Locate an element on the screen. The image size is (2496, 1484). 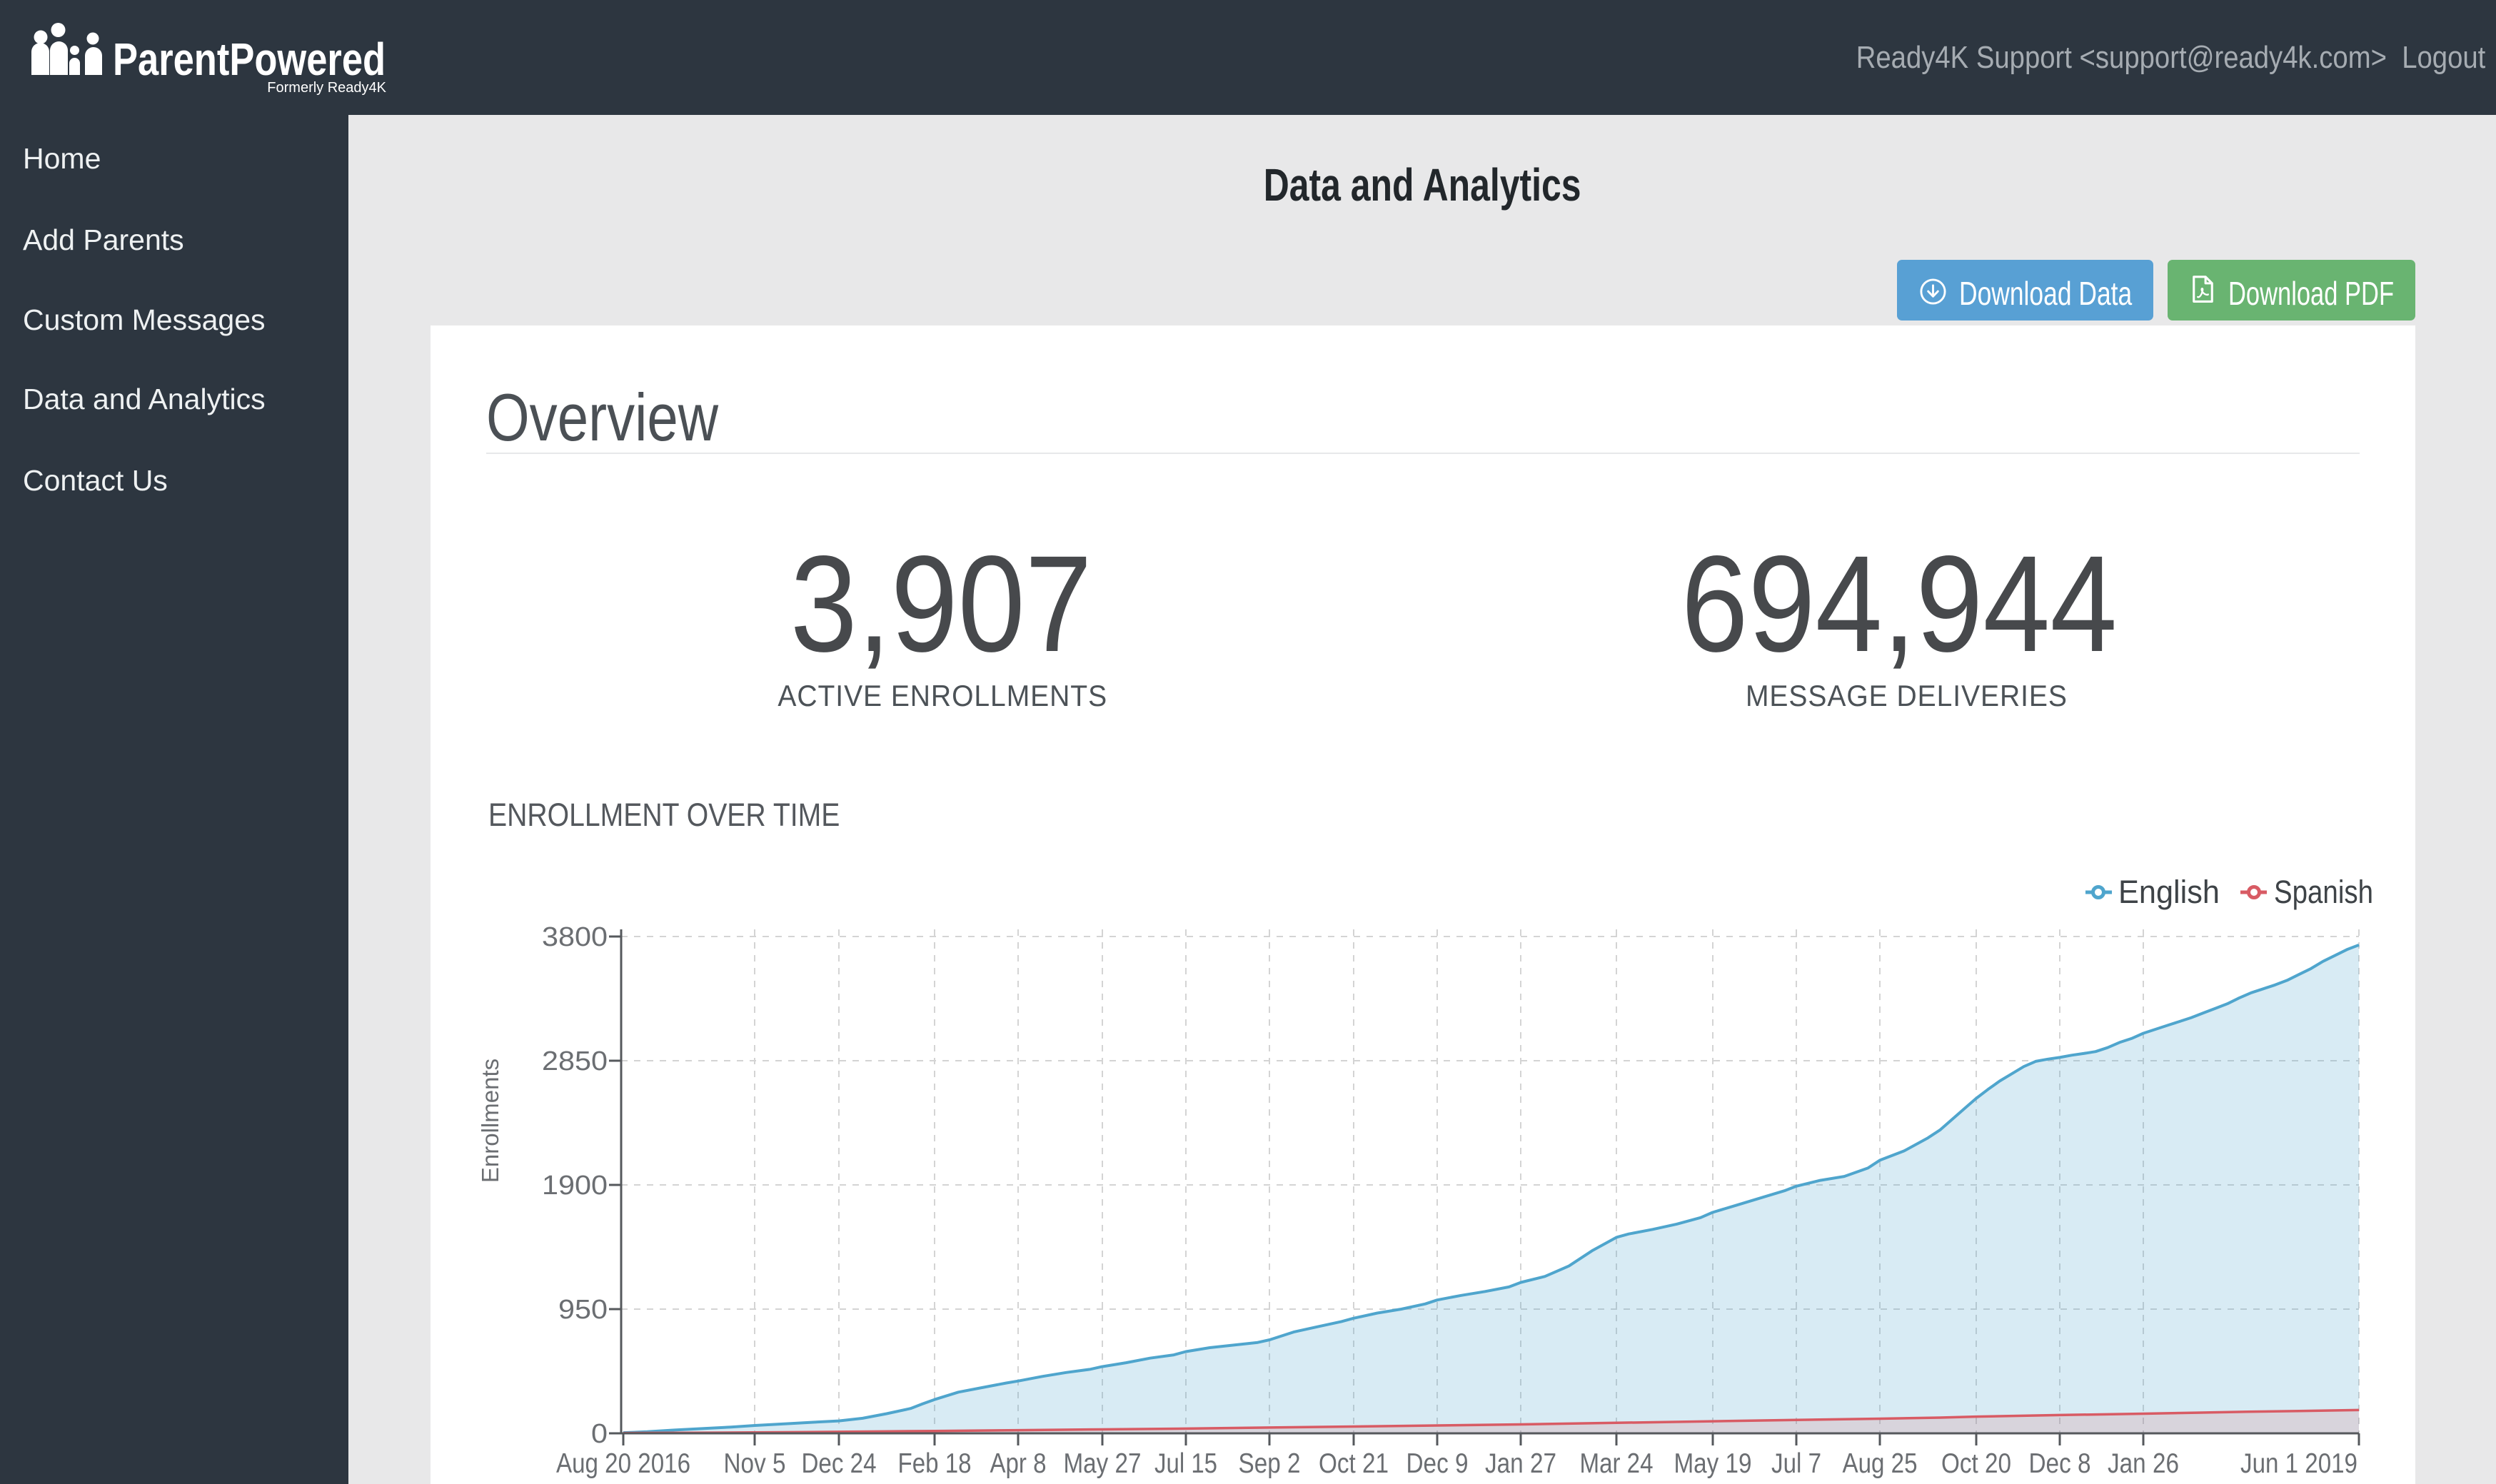
svg-text: Jan 27 is located at coordinates (1520, 1463).